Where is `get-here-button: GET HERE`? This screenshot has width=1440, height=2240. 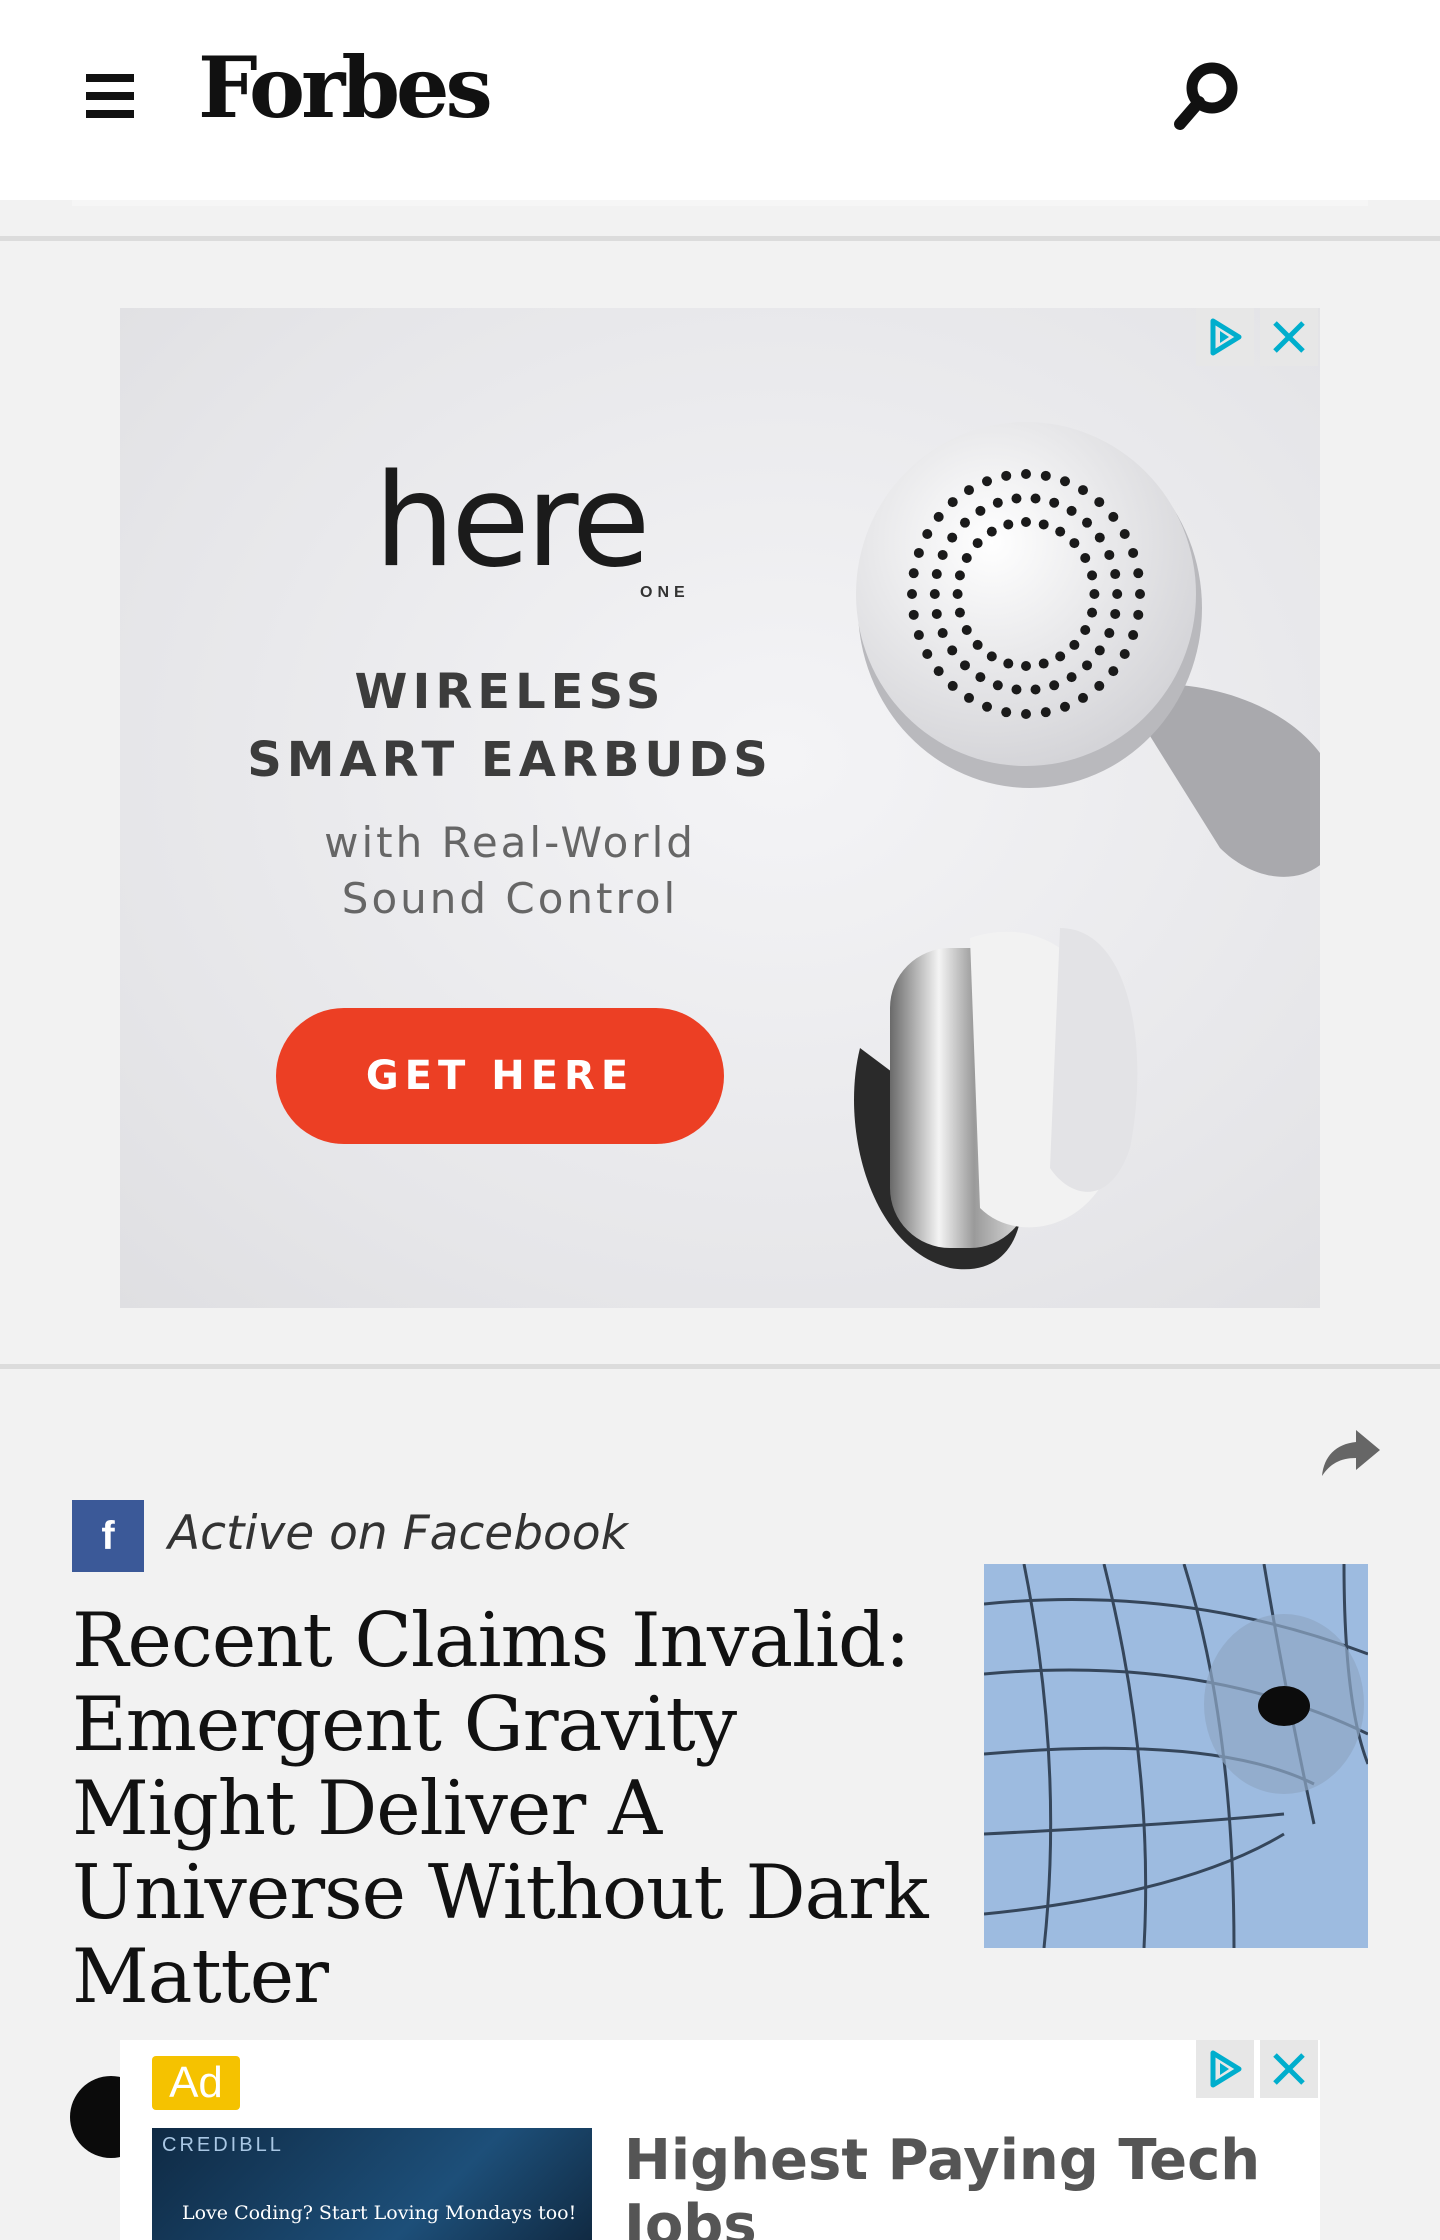
get-here-button: GET HERE is located at coordinates (500, 1076).